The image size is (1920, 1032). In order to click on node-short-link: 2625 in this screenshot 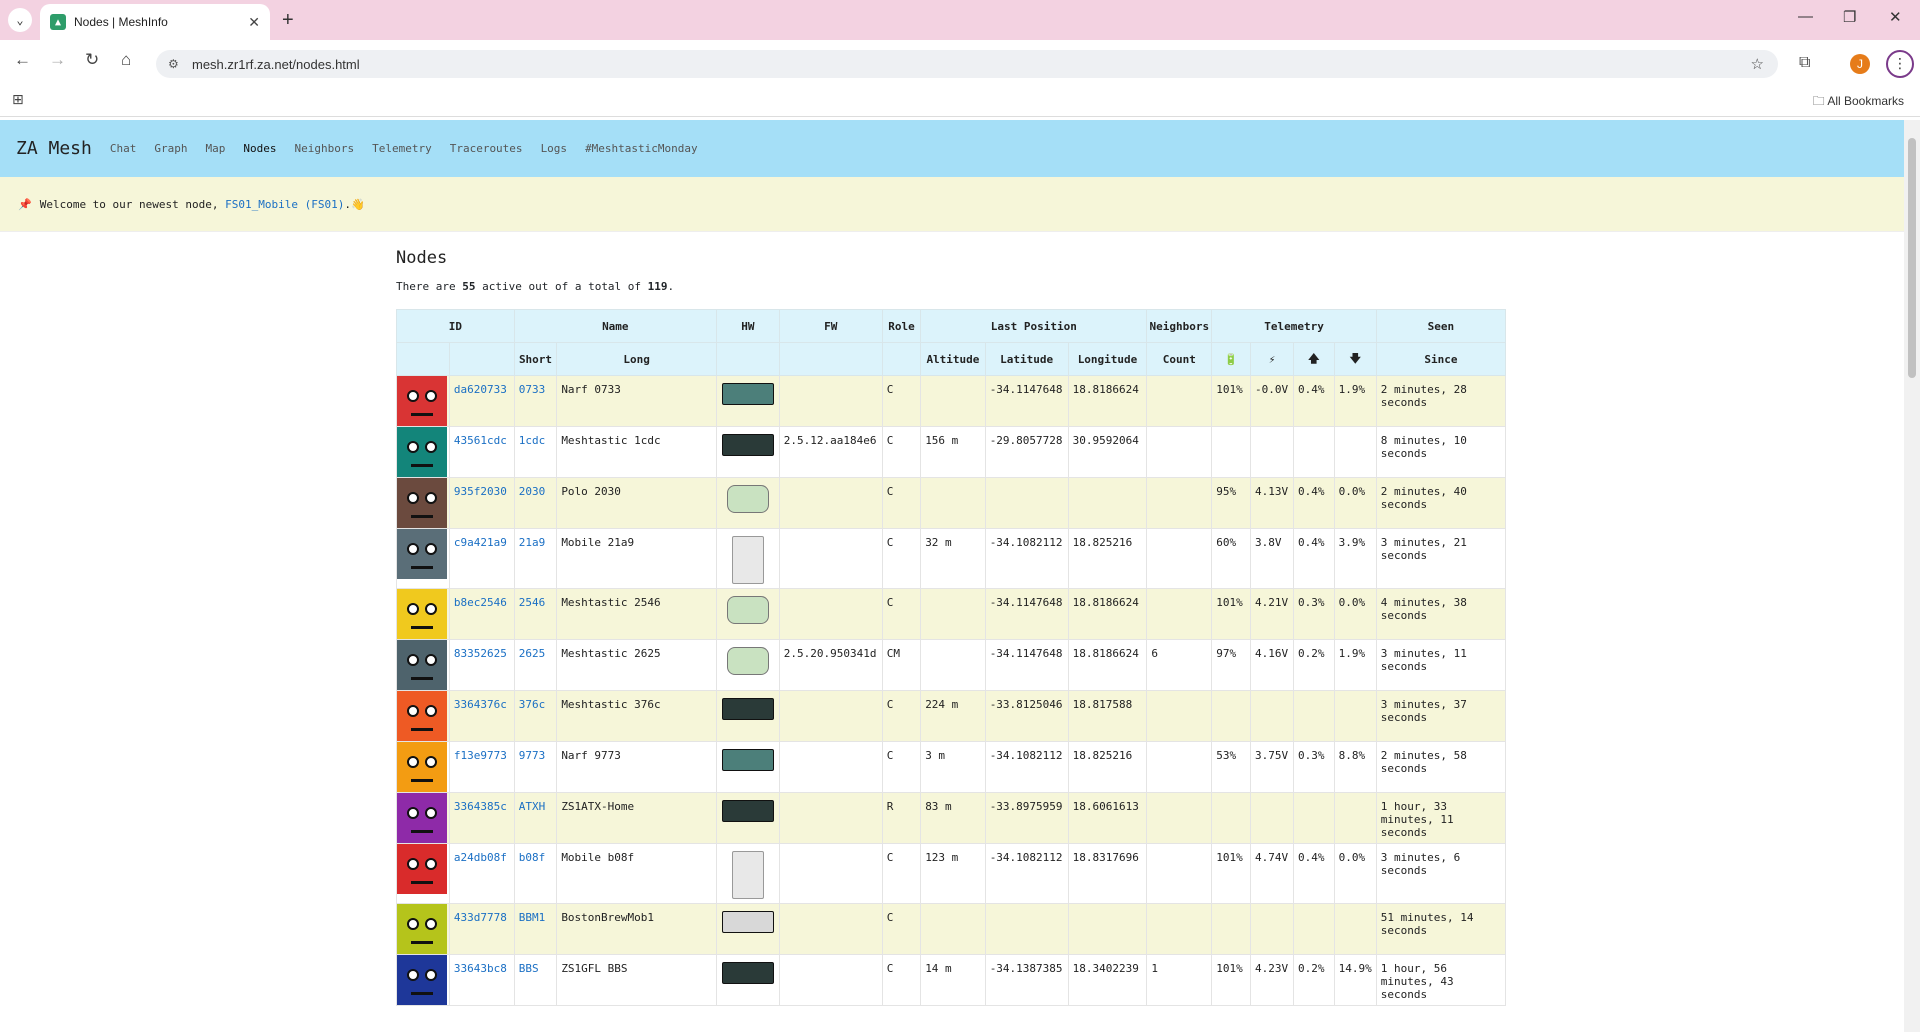, I will do `click(532, 653)`.